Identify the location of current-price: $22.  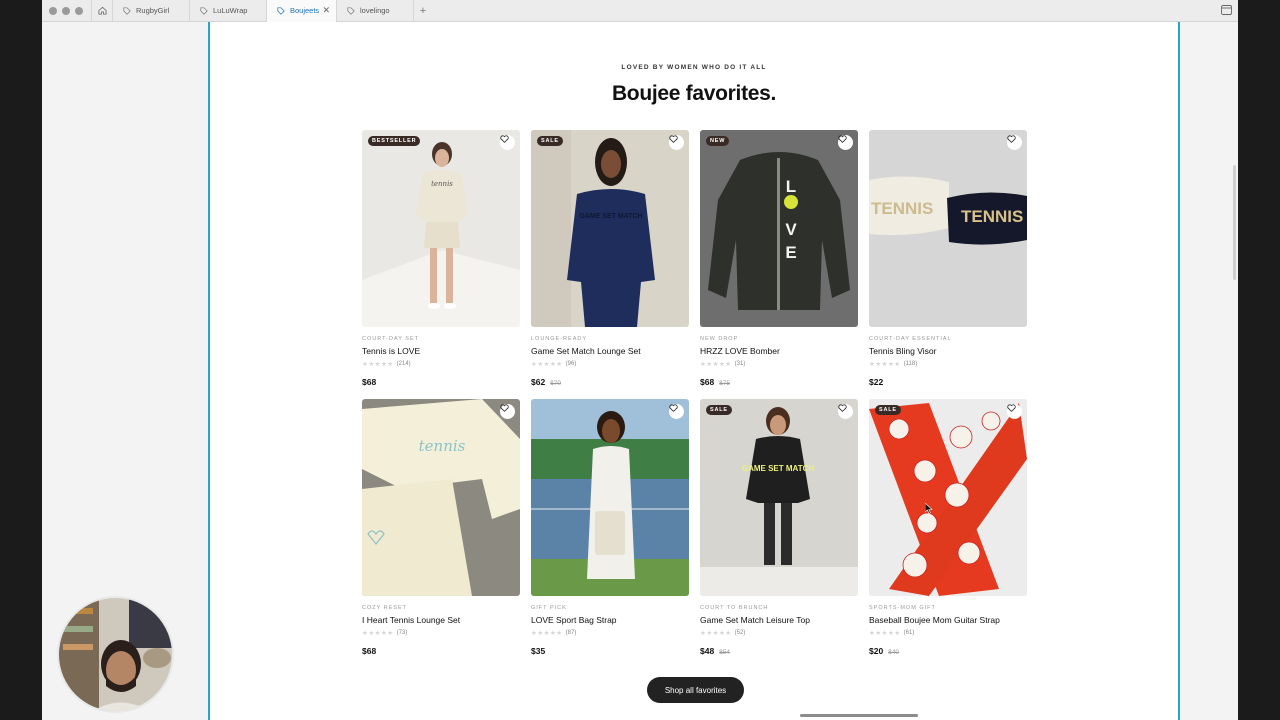
(876, 382).